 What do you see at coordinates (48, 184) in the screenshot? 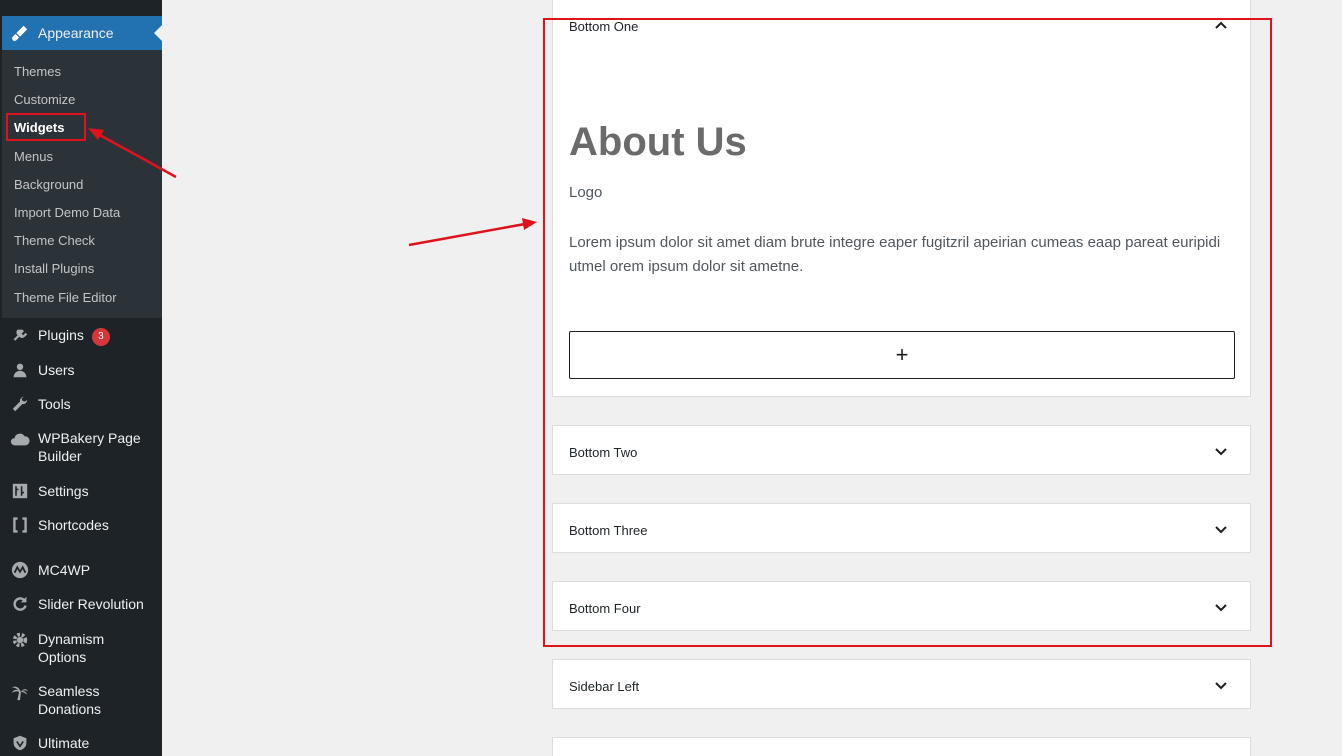
I see `submenu-background: Background` at bounding box center [48, 184].